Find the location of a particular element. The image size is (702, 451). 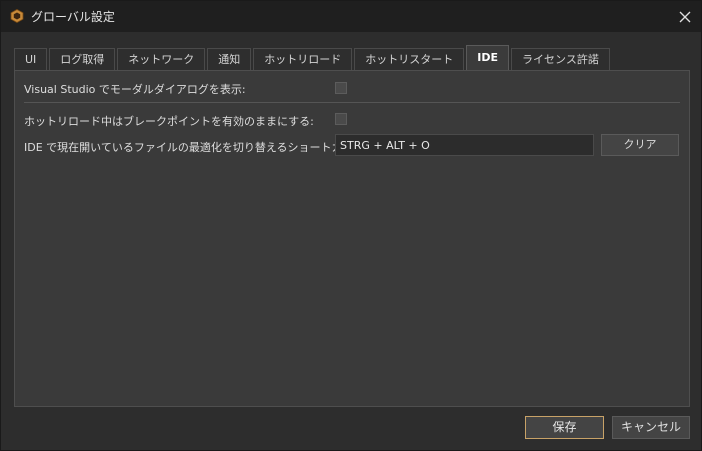

cancel-button: キャンセル is located at coordinates (651, 427).